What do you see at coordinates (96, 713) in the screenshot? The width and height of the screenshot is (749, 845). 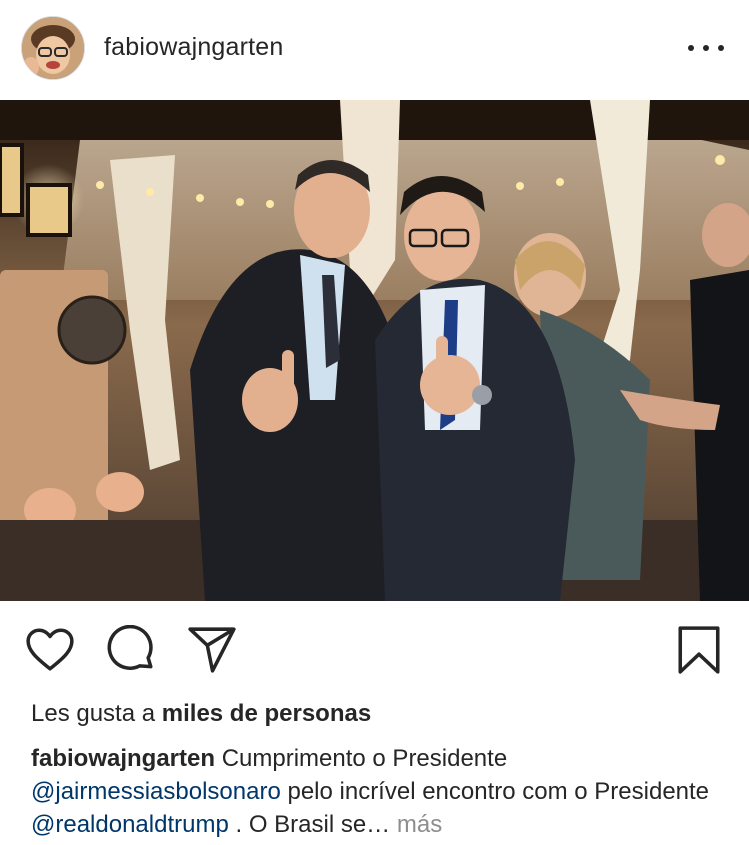 I see `likes-prefix: Les gusta a` at bounding box center [96, 713].